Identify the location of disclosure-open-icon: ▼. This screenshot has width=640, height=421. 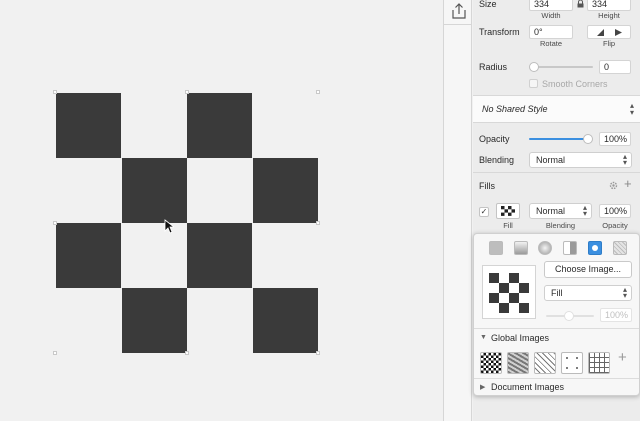
(483, 337).